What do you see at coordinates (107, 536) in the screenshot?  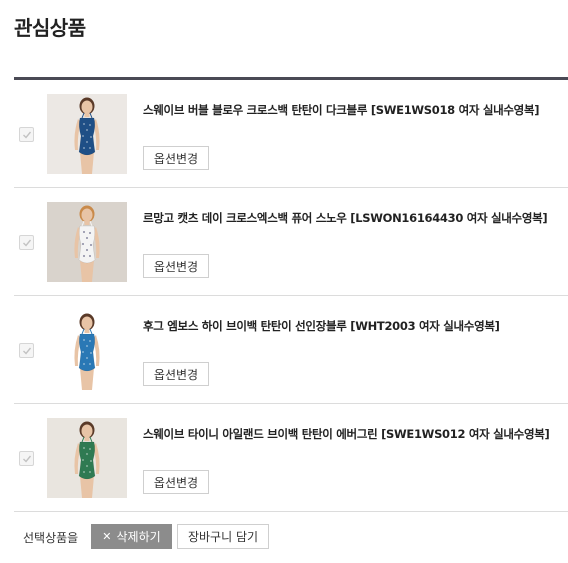 I see `close-icon: ✕` at bounding box center [107, 536].